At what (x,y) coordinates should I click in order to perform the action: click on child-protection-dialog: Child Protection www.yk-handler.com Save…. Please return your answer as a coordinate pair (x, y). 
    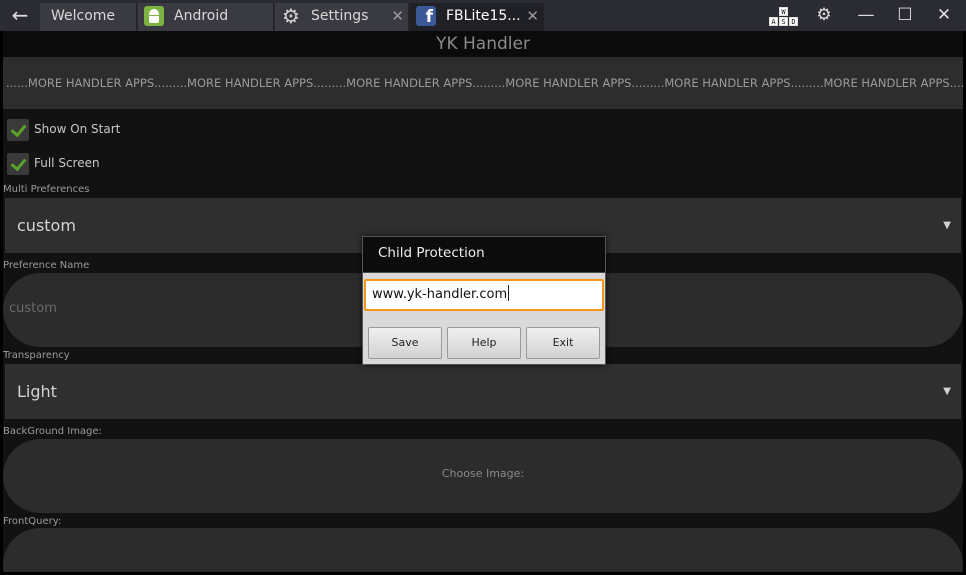
    Looking at the image, I should click on (484, 300).